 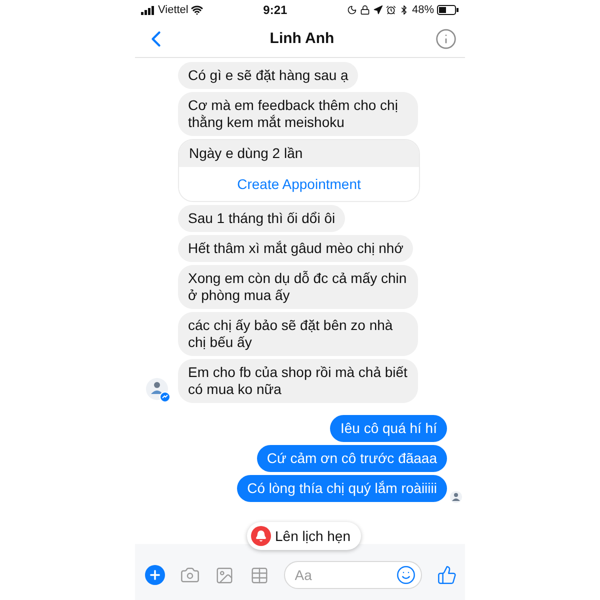 What do you see at coordinates (197, 10) in the screenshot?
I see `wifi-icon` at bounding box center [197, 10].